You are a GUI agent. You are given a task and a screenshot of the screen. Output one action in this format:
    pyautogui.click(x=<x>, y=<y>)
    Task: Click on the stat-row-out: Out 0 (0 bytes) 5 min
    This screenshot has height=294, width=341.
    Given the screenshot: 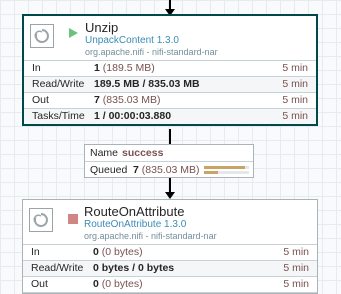 What is the action you would take?
    pyautogui.click(x=170, y=285)
    